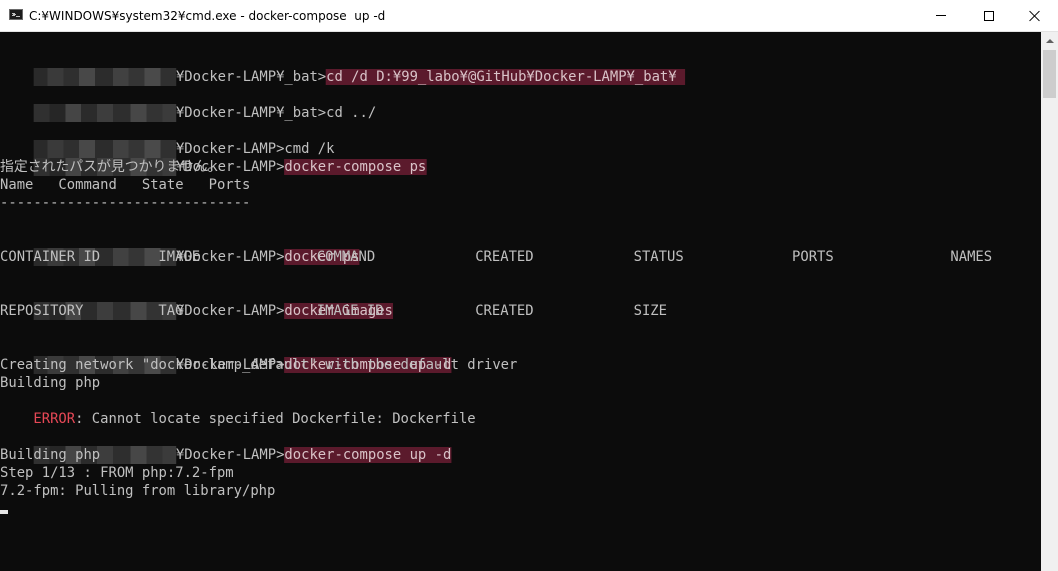 The height and width of the screenshot is (571, 1058). What do you see at coordinates (1049, 301) in the screenshot?
I see `vertical-scrollbar` at bounding box center [1049, 301].